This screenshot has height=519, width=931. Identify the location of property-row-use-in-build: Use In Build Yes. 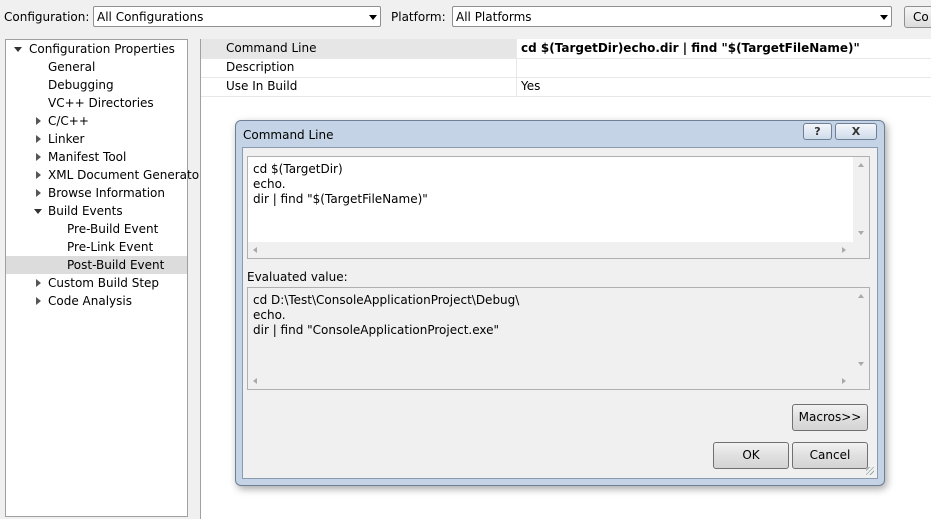
(566, 87).